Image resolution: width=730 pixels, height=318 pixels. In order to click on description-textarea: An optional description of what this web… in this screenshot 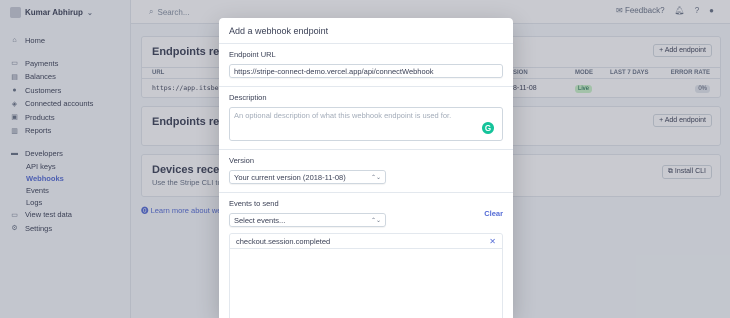, I will do `click(366, 124)`.